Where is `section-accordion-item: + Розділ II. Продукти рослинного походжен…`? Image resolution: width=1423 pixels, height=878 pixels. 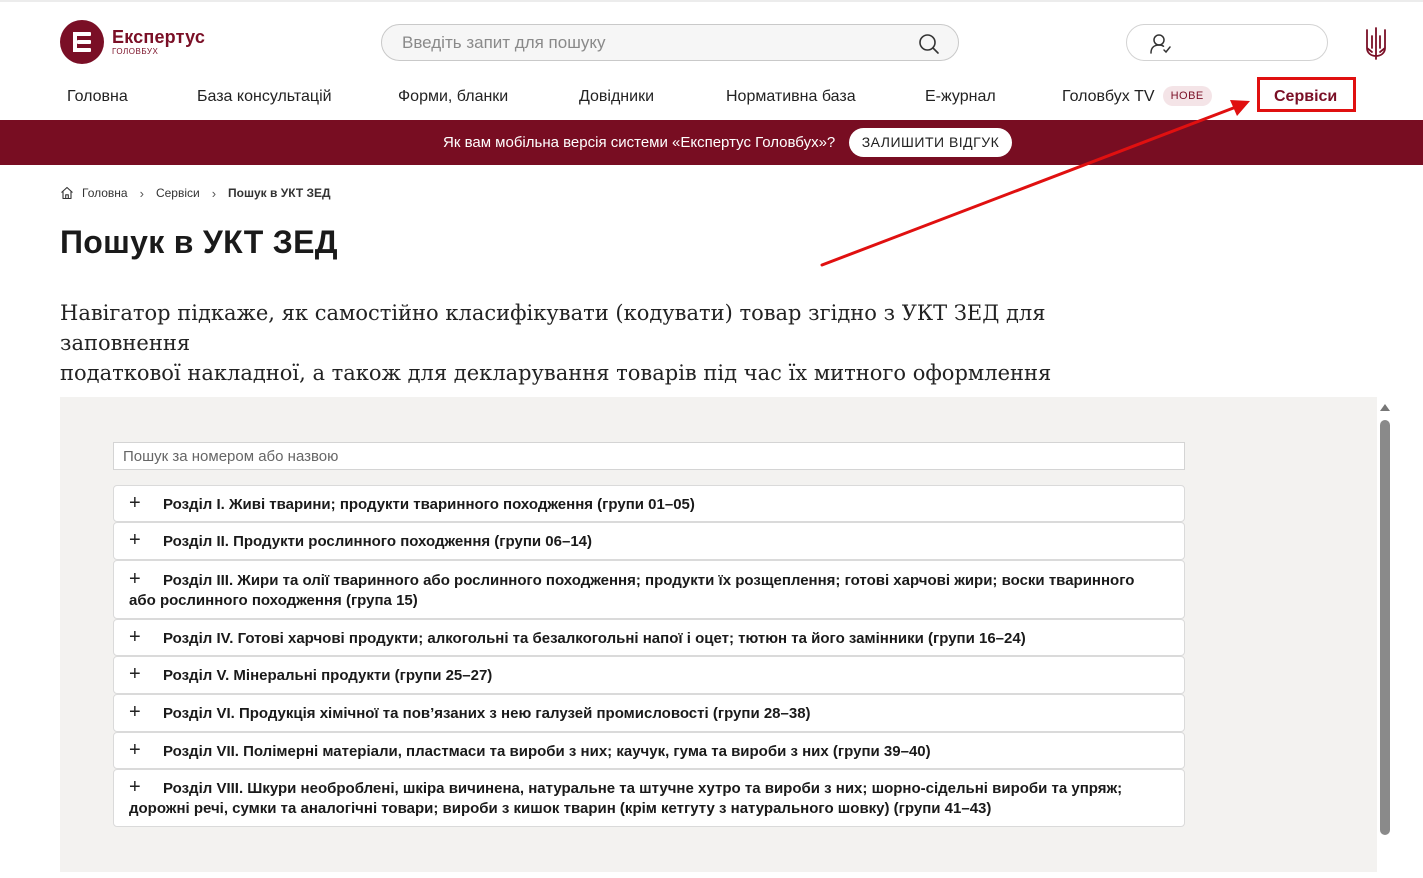
section-accordion-item: + Розділ II. Продукти рослинного походжен… is located at coordinates (649, 541).